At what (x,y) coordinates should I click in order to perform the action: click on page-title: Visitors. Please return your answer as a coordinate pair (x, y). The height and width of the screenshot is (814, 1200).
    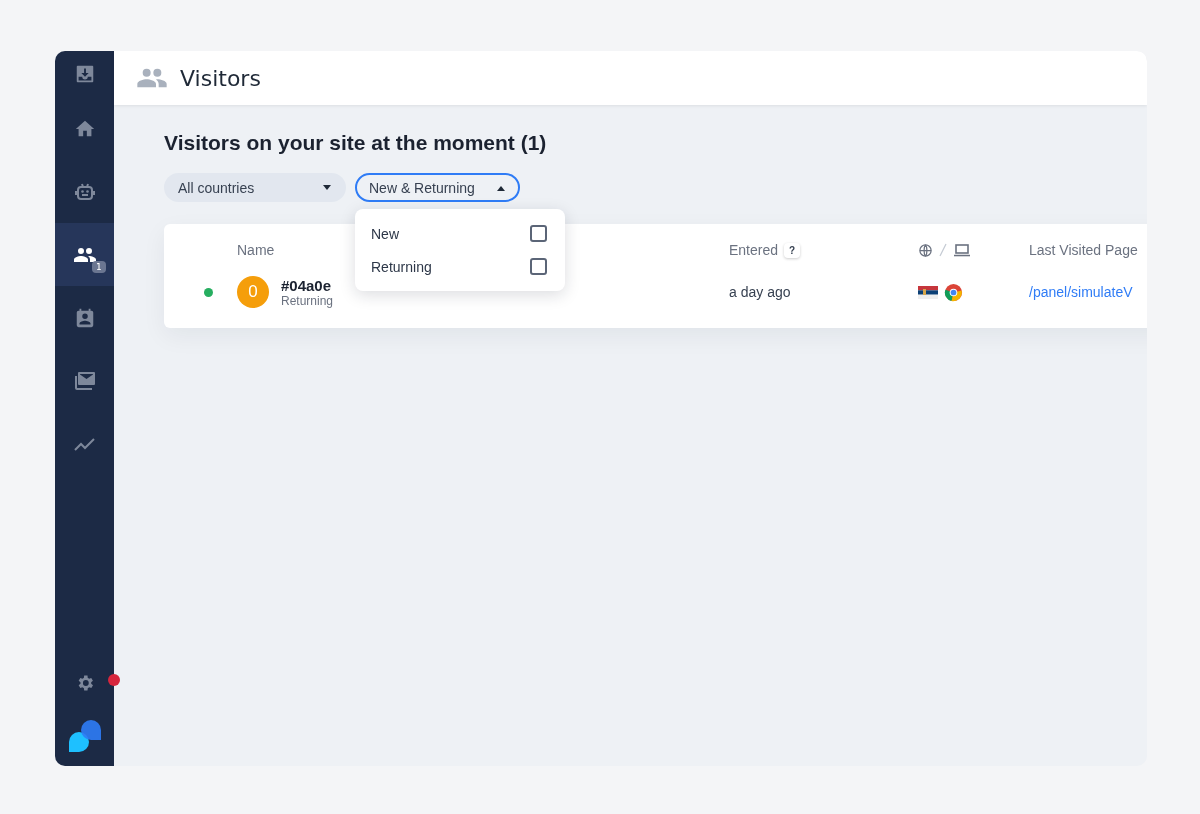
    Looking at the image, I should click on (220, 78).